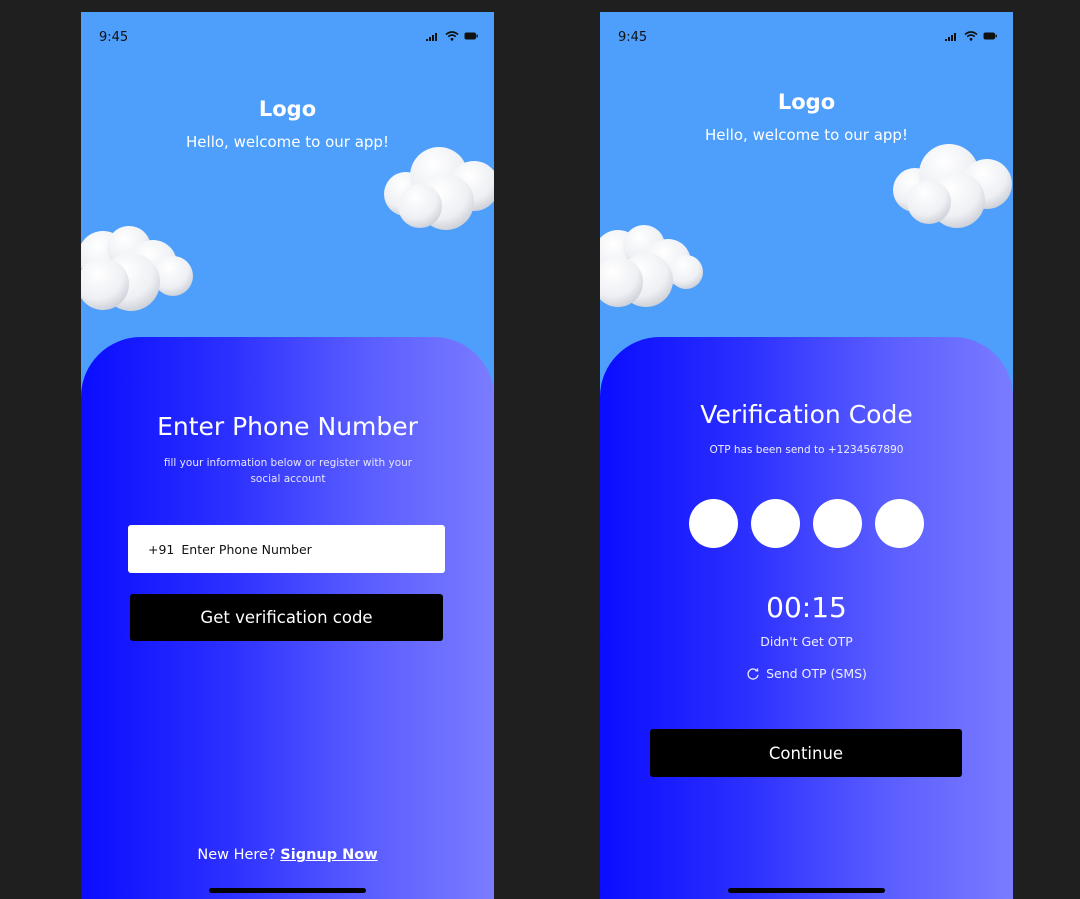 The height and width of the screenshot is (899, 1080). What do you see at coordinates (236, 855) in the screenshot?
I see `signup-prefix: New Here?` at bounding box center [236, 855].